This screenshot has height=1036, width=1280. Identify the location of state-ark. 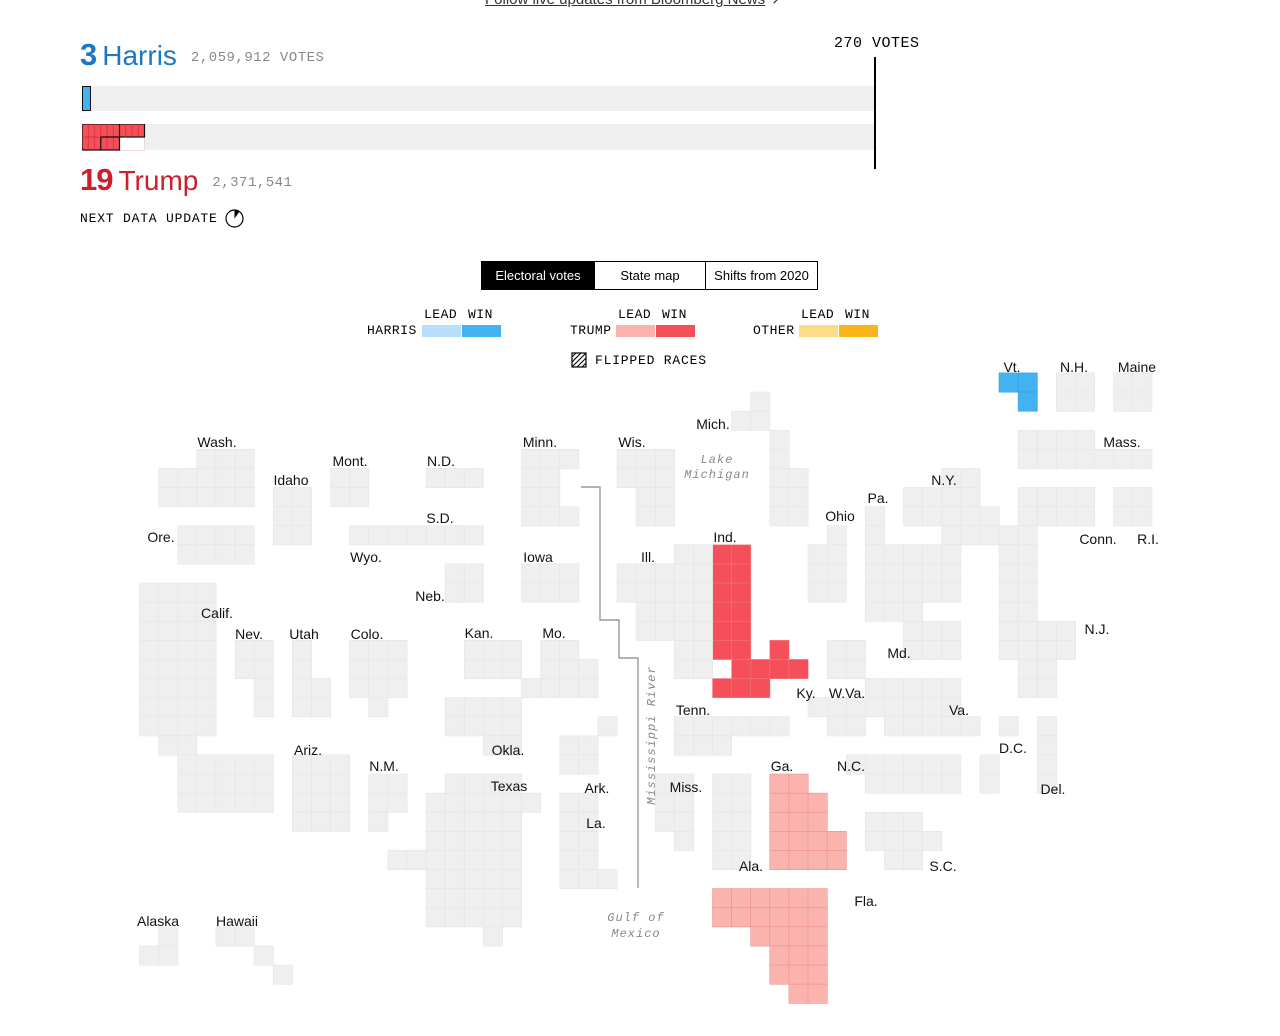
(588, 745).